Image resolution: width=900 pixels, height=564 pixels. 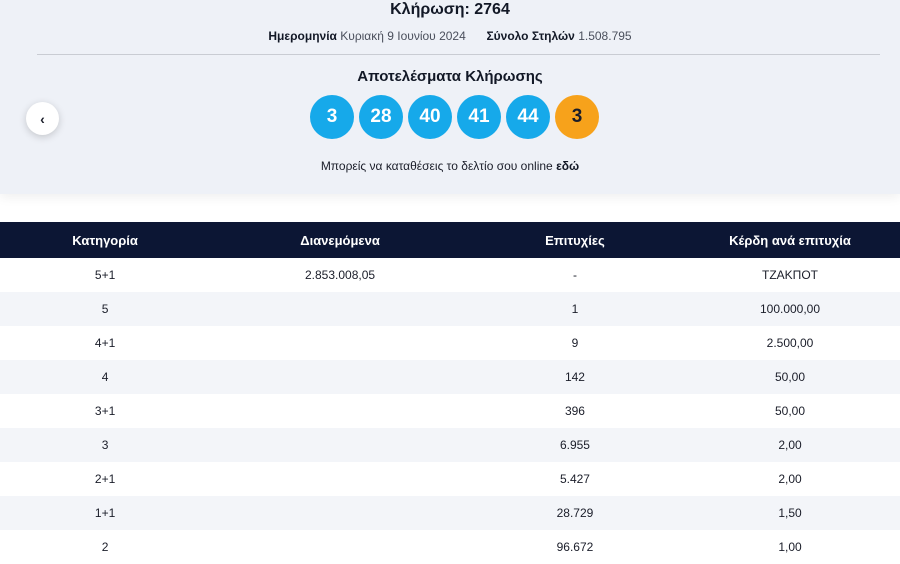 What do you see at coordinates (458, 54) in the screenshot?
I see `divider` at bounding box center [458, 54].